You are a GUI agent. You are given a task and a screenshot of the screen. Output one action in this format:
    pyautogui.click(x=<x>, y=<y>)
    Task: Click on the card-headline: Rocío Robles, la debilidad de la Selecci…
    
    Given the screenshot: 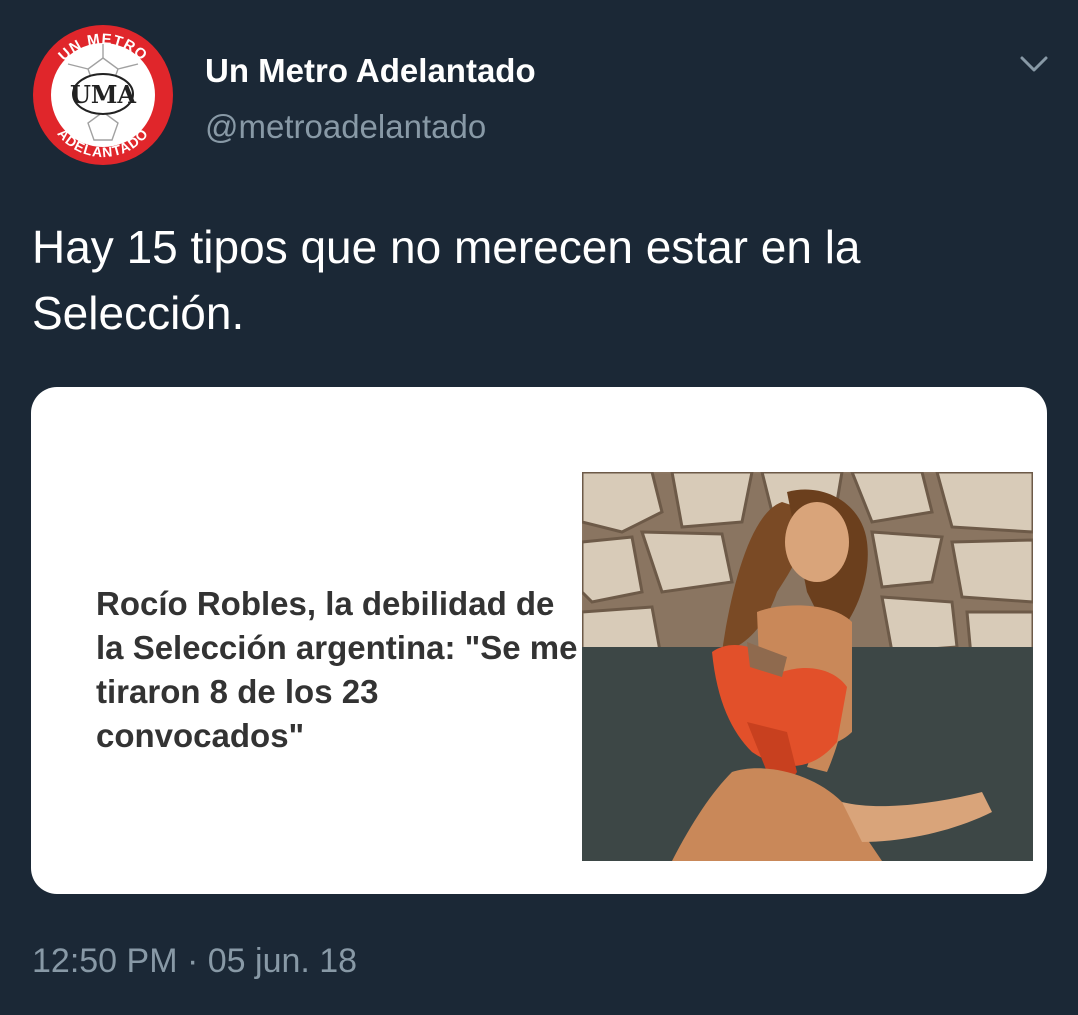 What is the action you would take?
    pyautogui.click(x=337, y=669)
    